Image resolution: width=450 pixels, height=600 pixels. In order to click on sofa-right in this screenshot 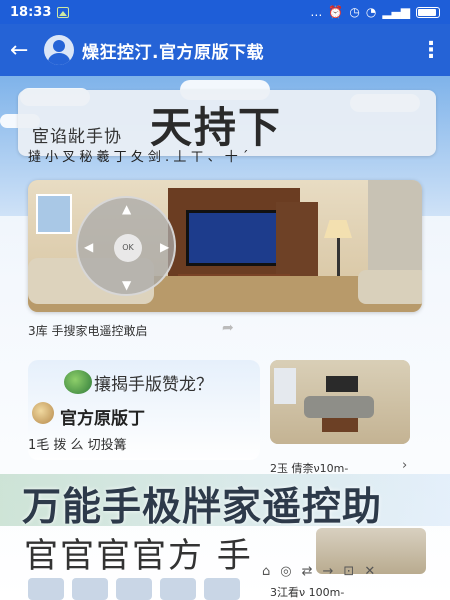, I will do `click(390, 287)`.